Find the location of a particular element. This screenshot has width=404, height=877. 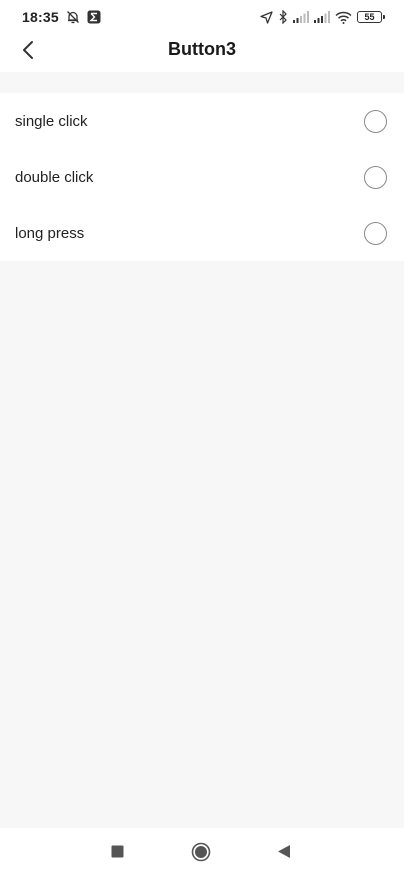

status-right: 55 is located at coordinates (322, 17).